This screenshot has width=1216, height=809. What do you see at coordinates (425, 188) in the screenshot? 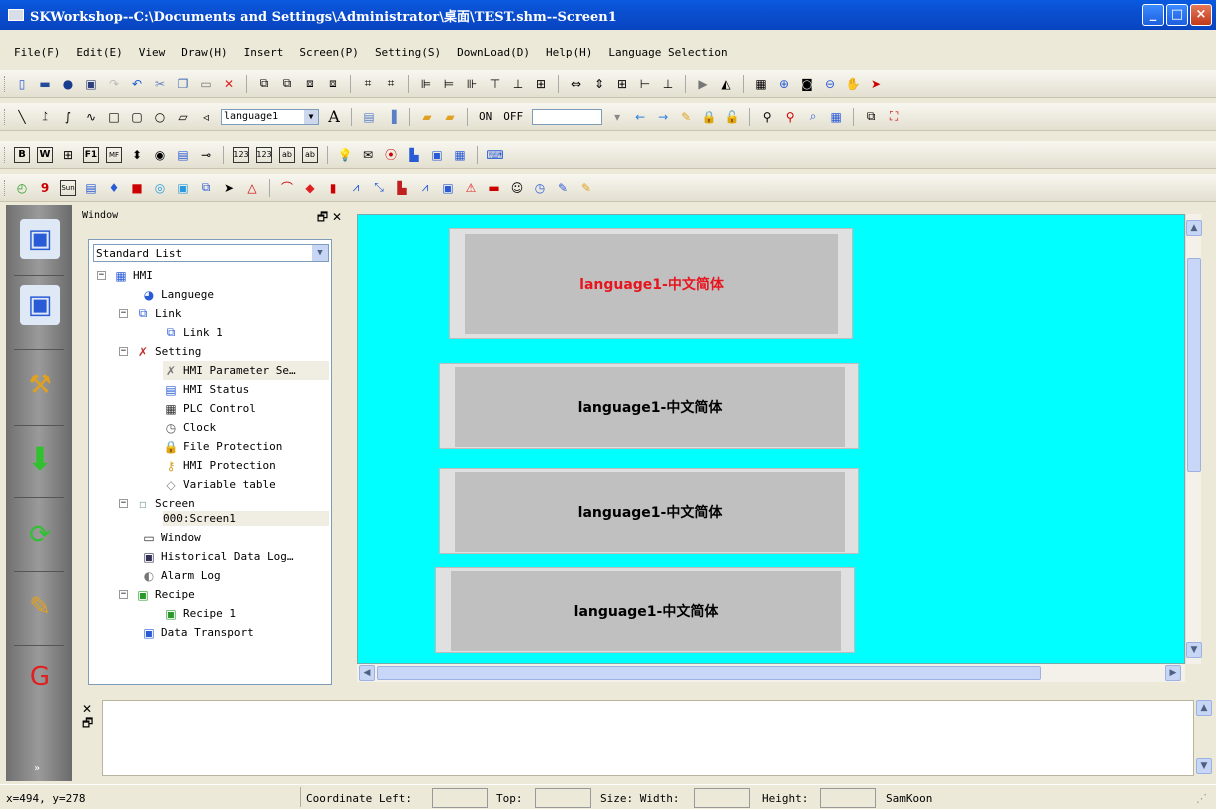
I see `history-trend-icon: ⩘` at bounding box center [425, 188].